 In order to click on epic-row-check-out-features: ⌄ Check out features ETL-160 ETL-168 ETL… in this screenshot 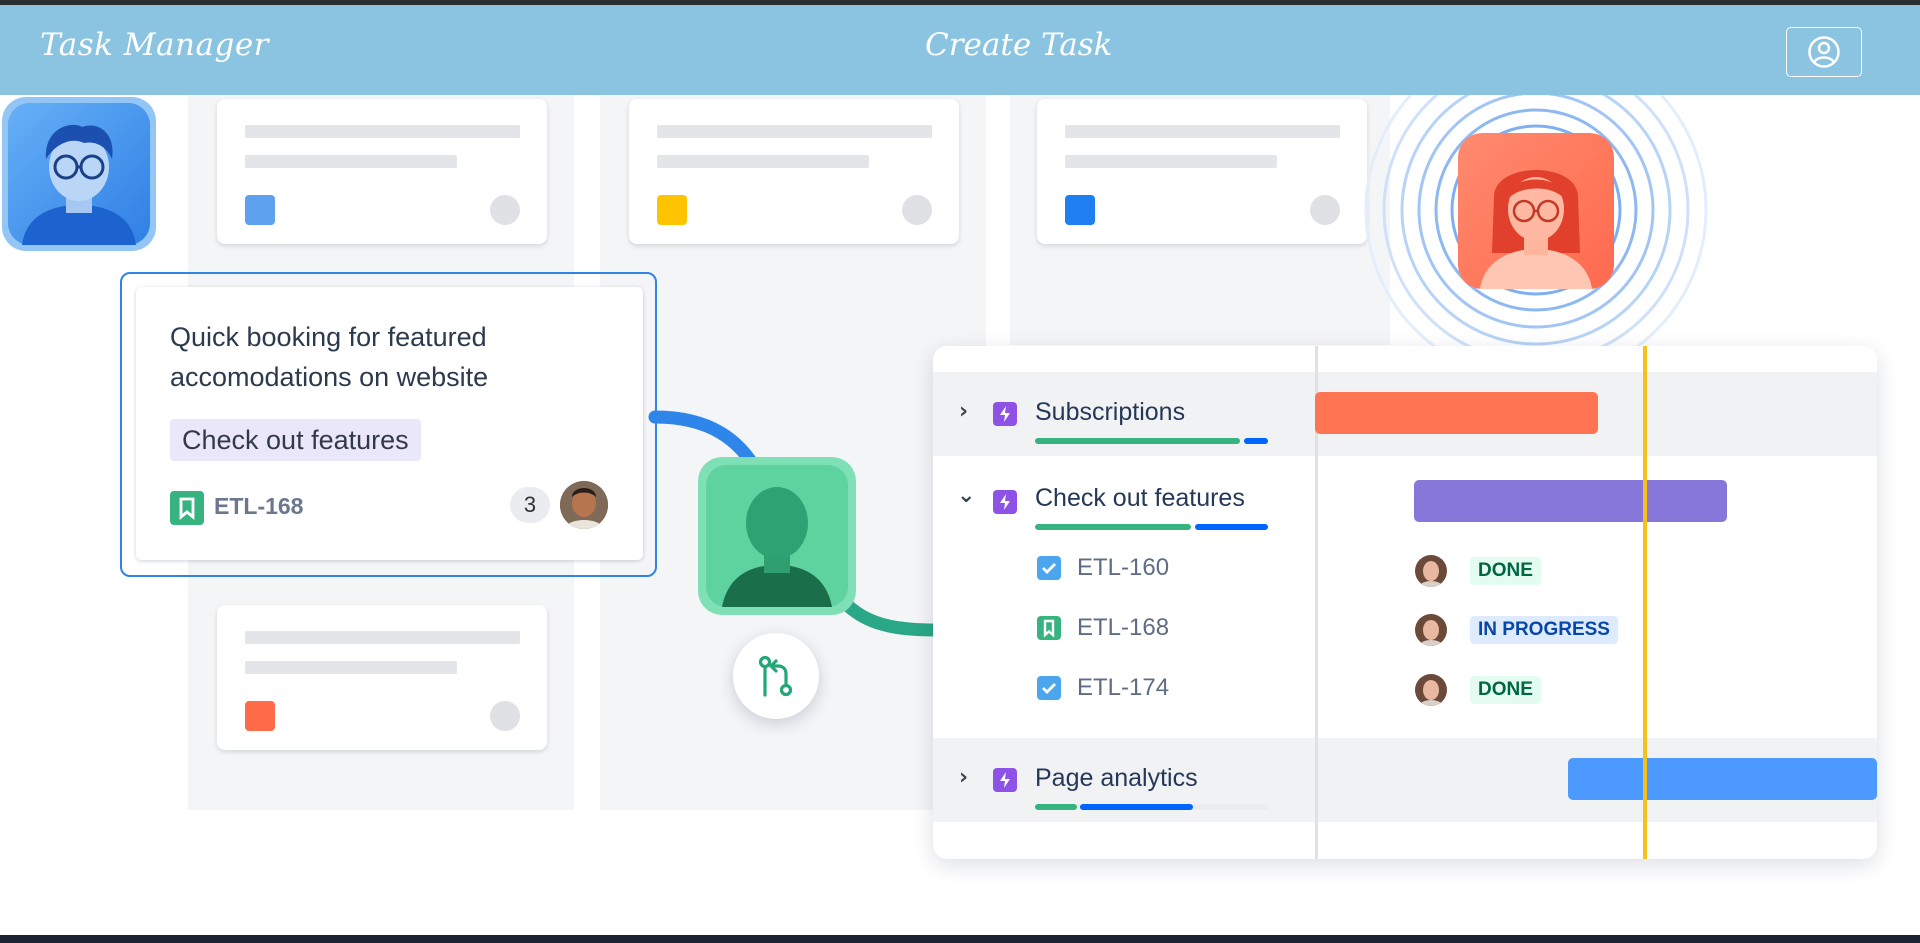, I will do `click(1124, 588)`.